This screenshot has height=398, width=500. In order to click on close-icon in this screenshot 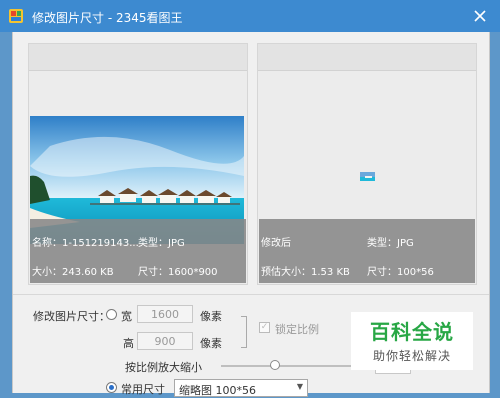, I will do `click(480, 16)`.